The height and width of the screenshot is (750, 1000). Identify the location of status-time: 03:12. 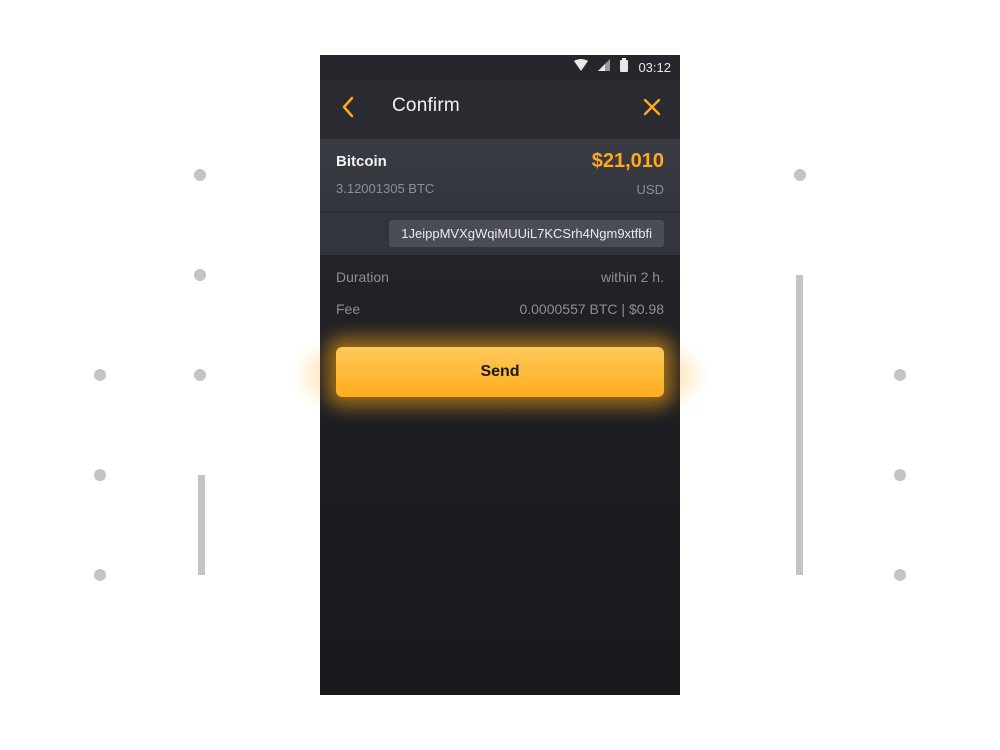
(654, 67).